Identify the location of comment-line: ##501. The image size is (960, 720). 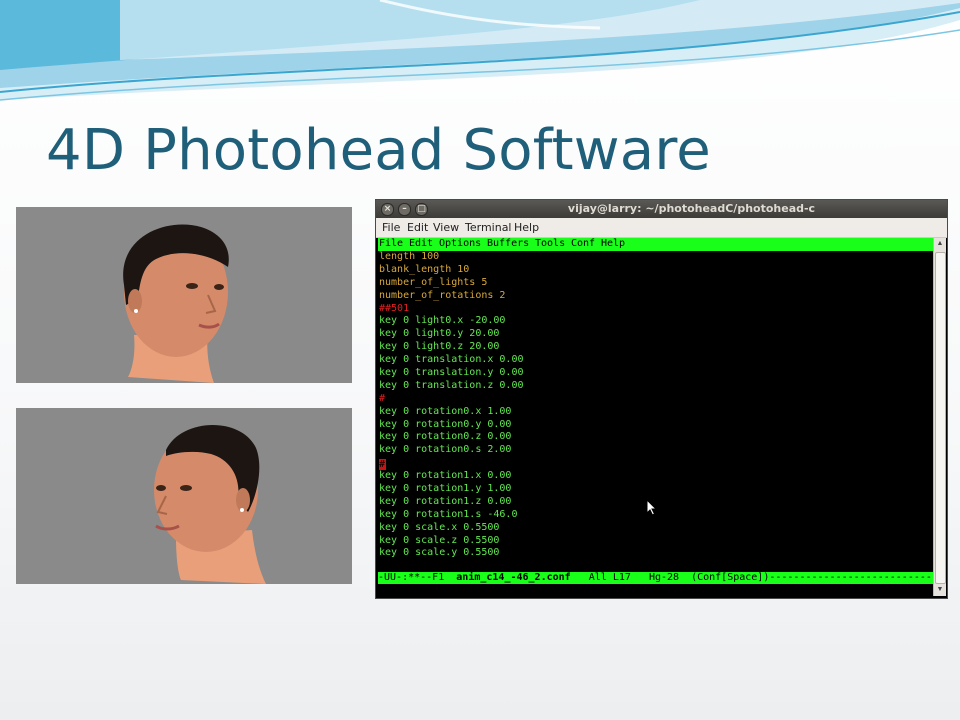
(394, 308).